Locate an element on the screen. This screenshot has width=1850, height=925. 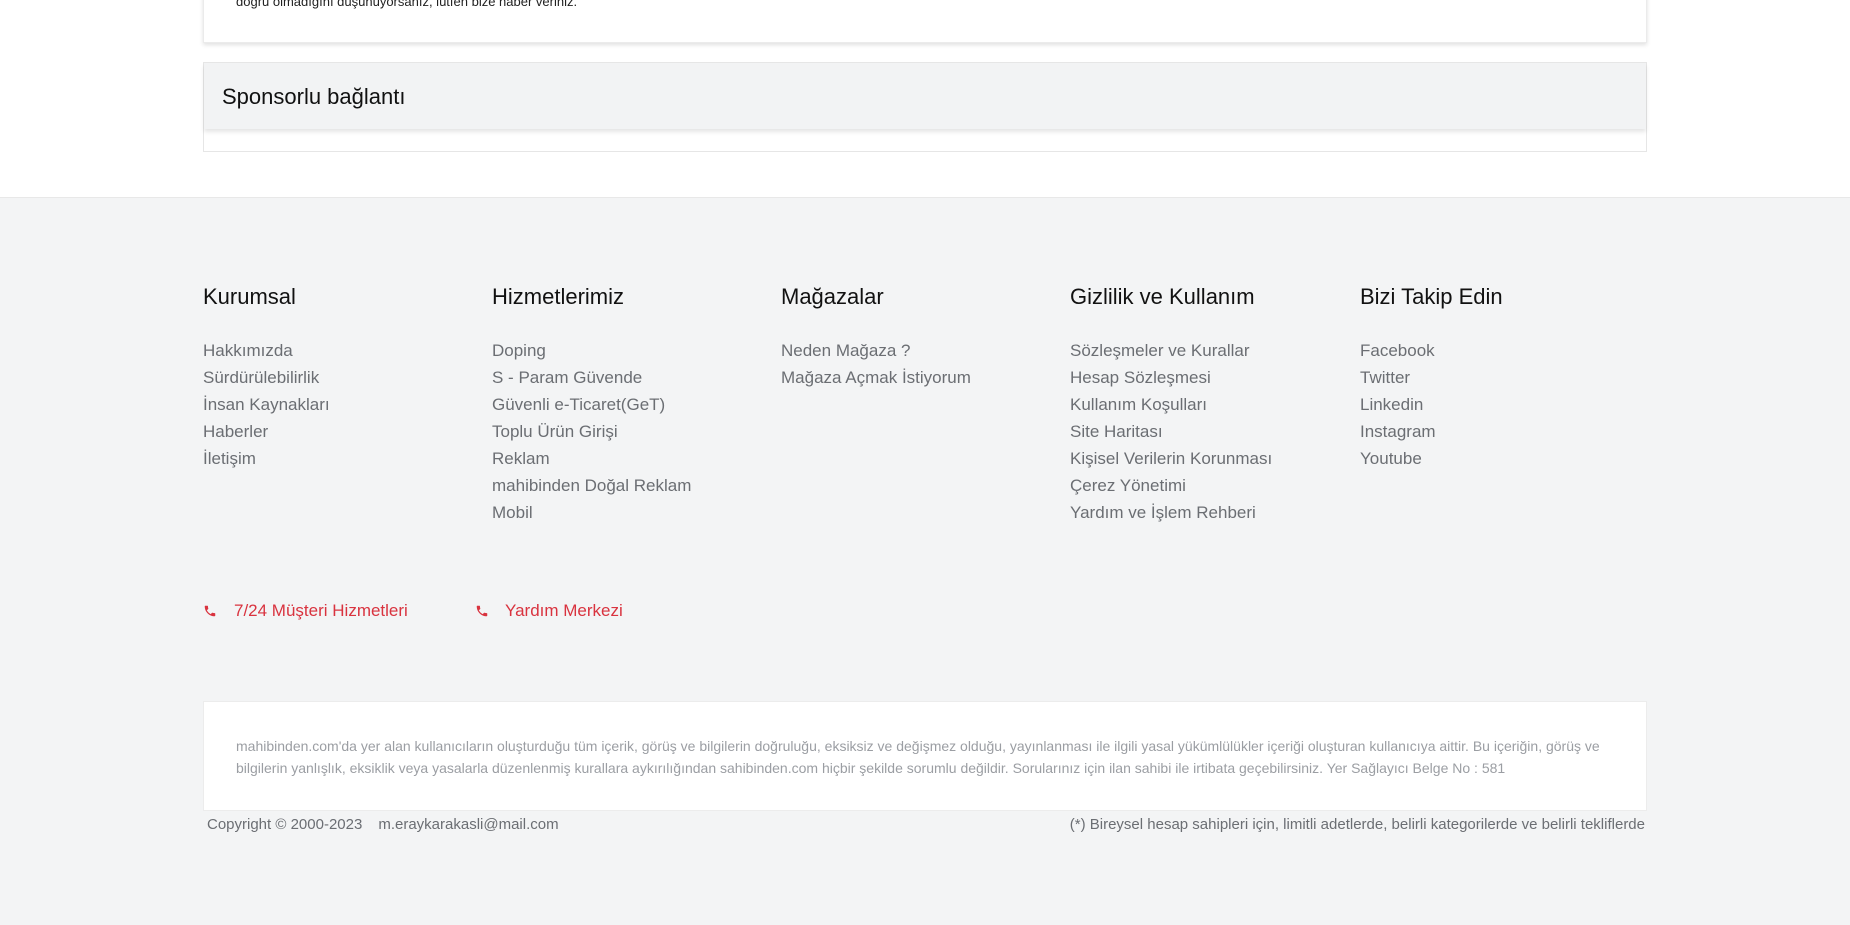
footer-link-list: Neden Mağaza ? Mağaza Açmak İstiyorum is located at coordinates (921, 364).